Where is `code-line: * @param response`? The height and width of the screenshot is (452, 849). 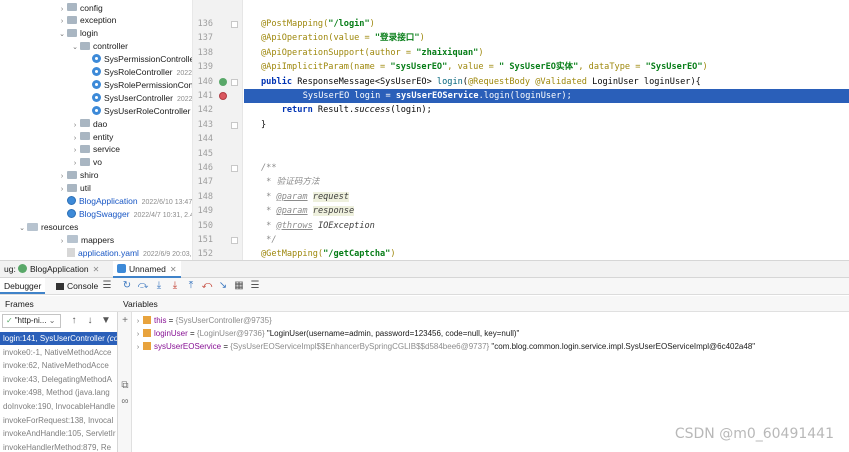
code-line: * @param response is located at coordinates (308, 211).